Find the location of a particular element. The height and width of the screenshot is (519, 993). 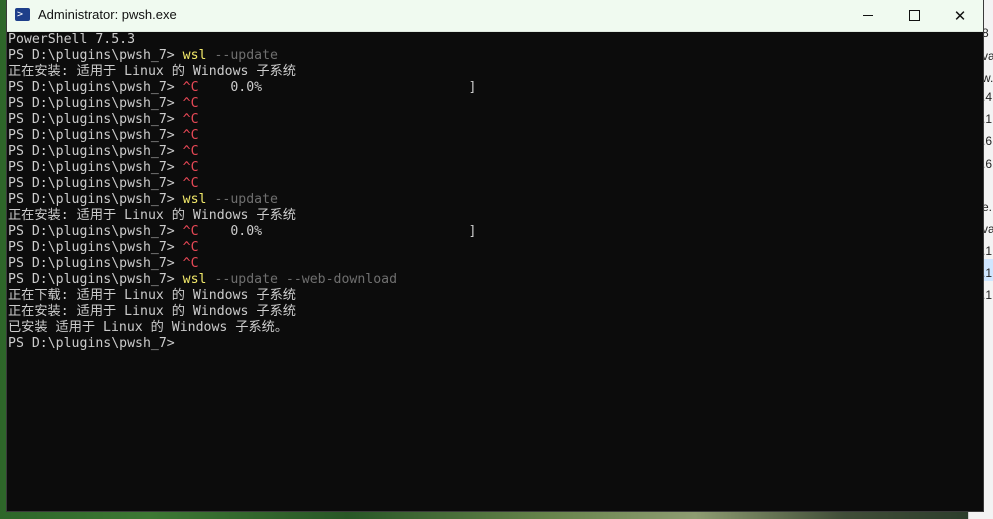

title-bar: > Administrator: pwsh.exe ✕ is located at coordinates (495, 16).